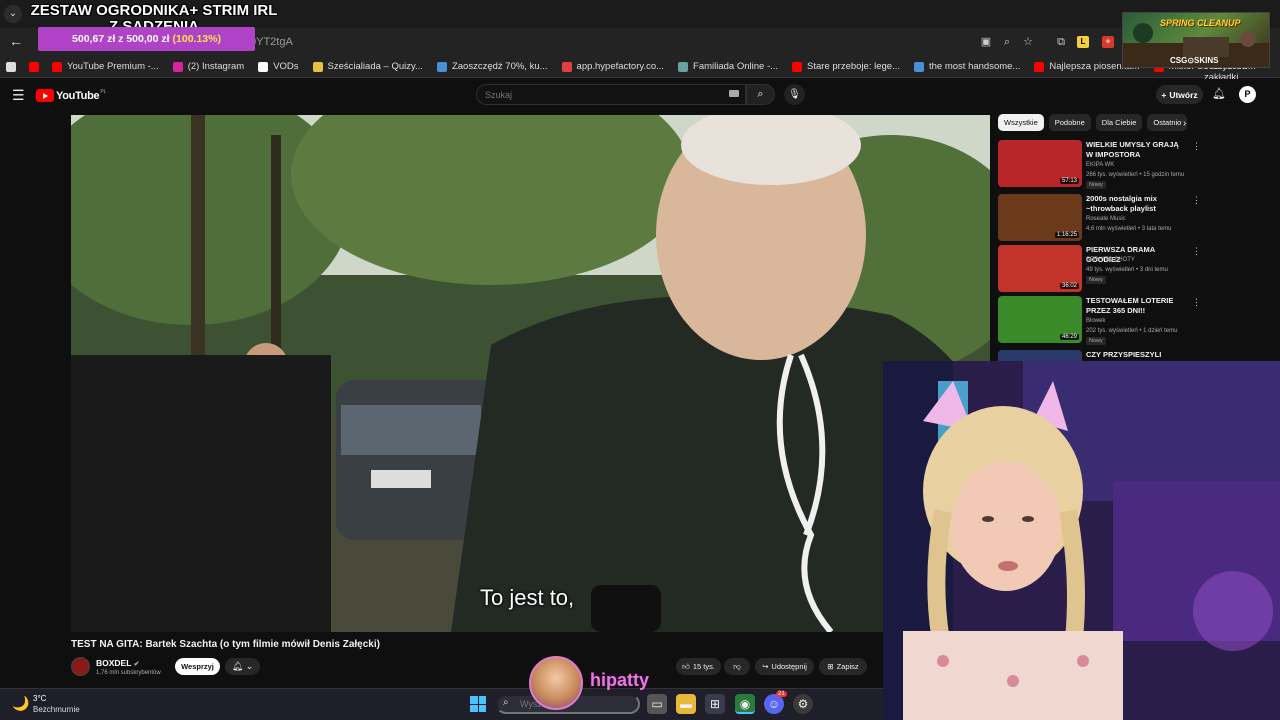 The width and height of the screenshot is (1280, 720). I want to click on weather-description: Bezchmurnie, so click(56, 709).